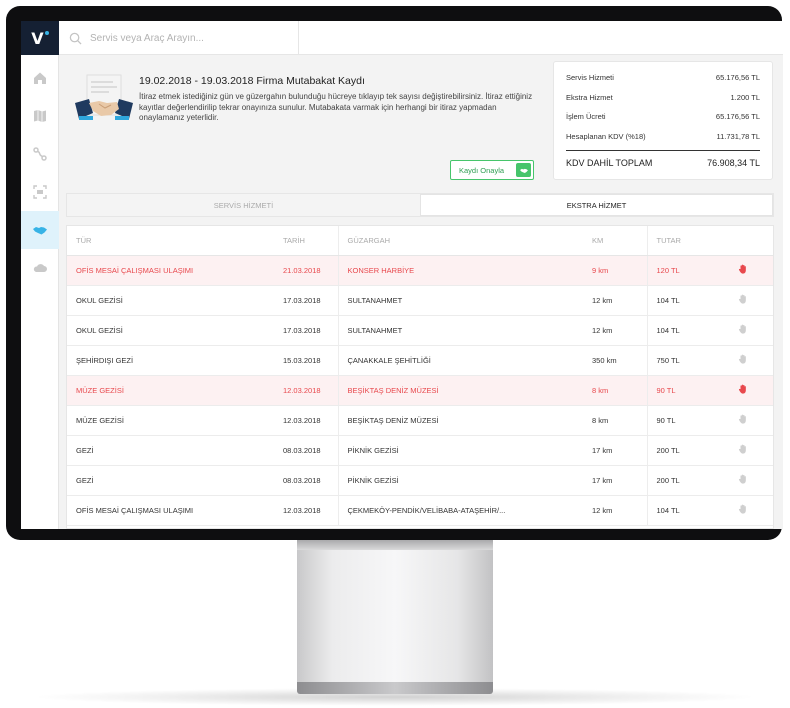  Describe the element at coordinates (40, 268) in the screenshot. I see `sidebar-item-cloud` at that location.